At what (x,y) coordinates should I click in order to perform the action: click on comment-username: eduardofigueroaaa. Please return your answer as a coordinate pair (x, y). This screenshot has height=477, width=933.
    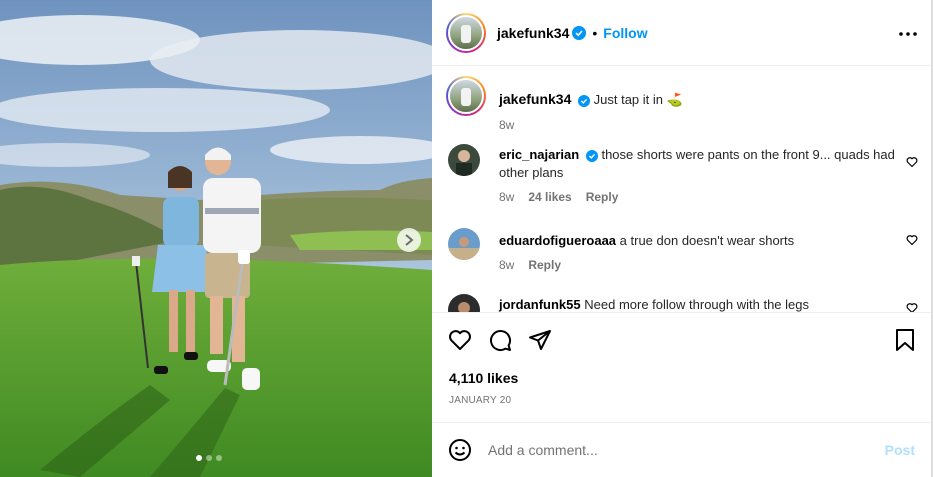
    Looking at the image, I should click on (557, 240).